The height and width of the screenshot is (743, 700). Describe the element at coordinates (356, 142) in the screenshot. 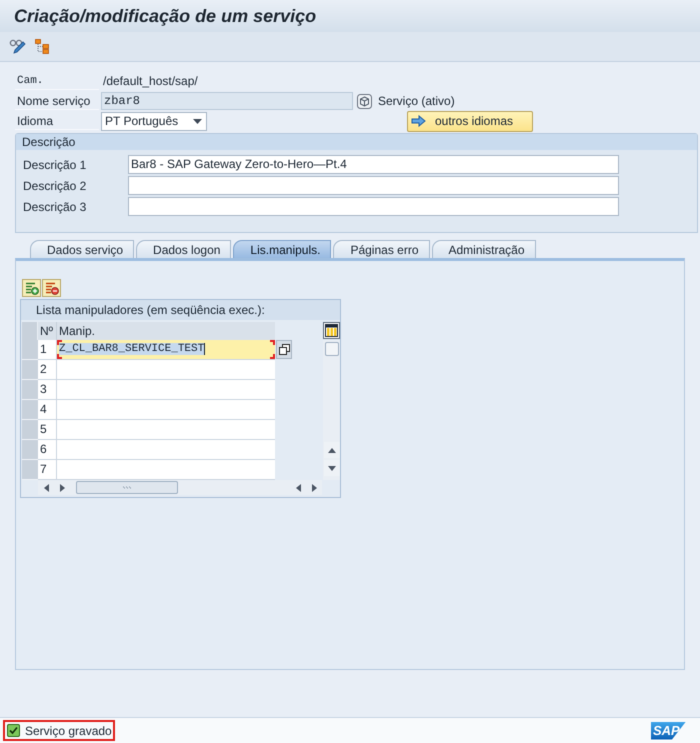

I see `group-title: Descrição` at that location.